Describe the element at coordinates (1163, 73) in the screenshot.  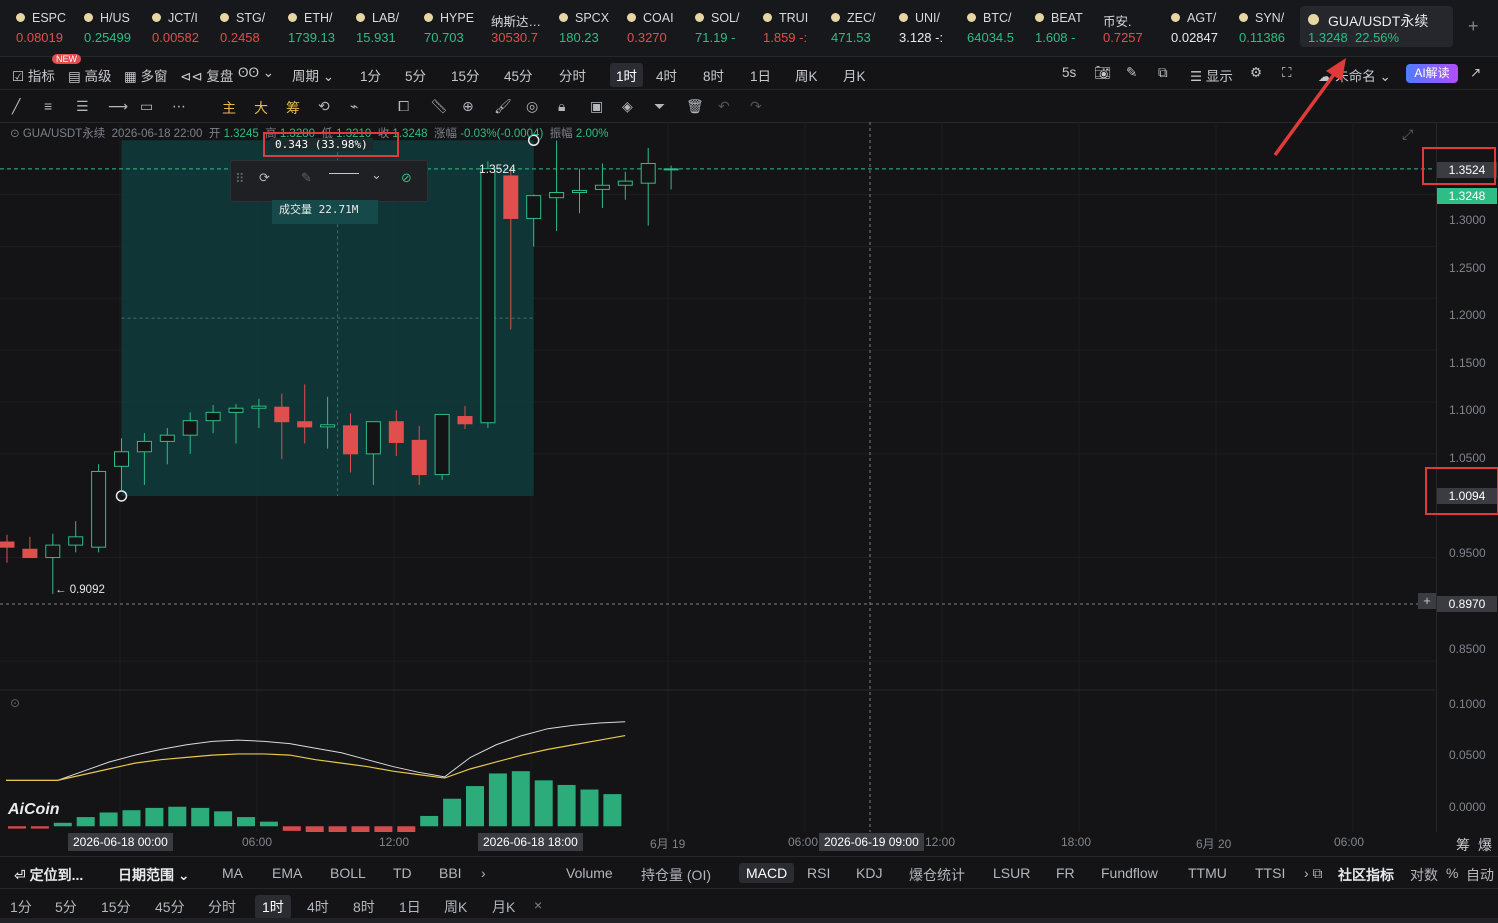
I see `share-window-icon: ⧉` at that location.